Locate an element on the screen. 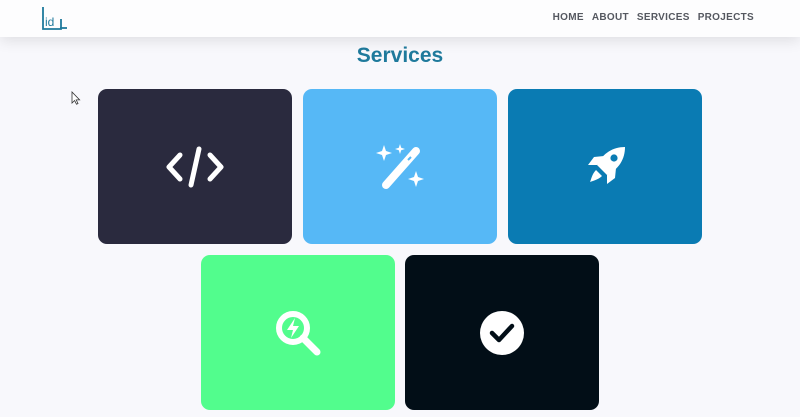 The height and width of the screenshot is (417, 800). code-icon is located at coordinates (195, 166).